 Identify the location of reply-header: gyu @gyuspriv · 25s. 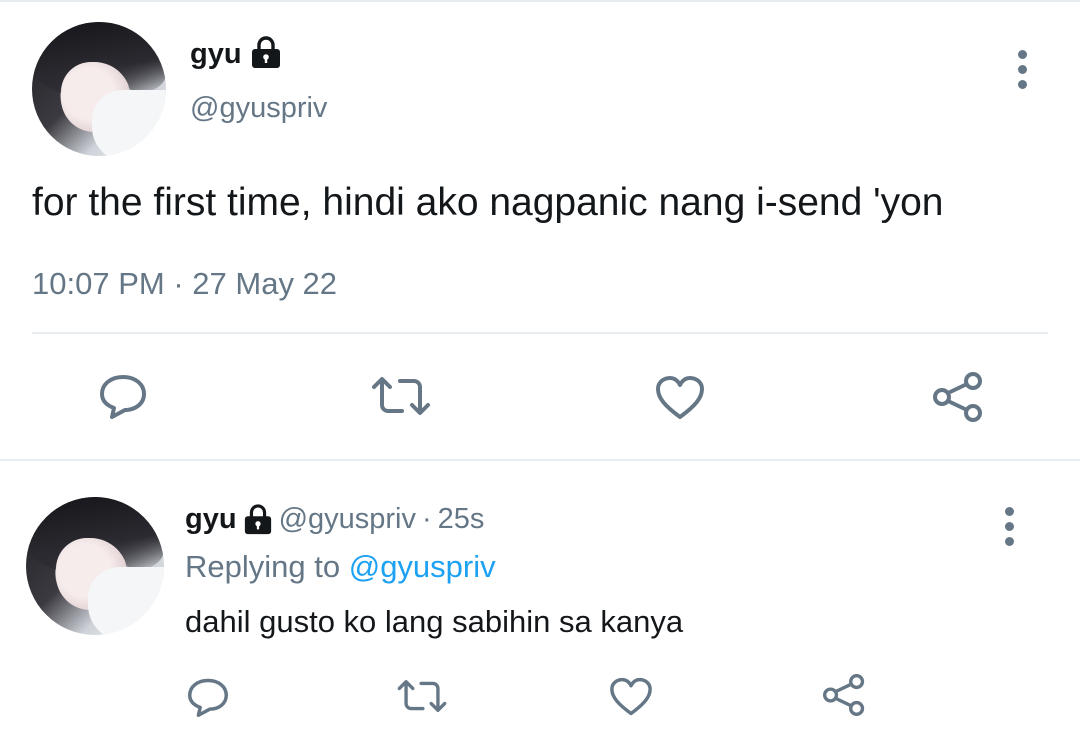
(334, 519).